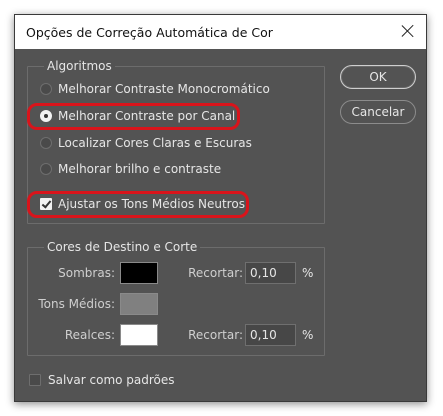  Describe the element at coordinates (215, 335) in the screenshot. I see `highlights-clip-label: Recortar:` at that location.